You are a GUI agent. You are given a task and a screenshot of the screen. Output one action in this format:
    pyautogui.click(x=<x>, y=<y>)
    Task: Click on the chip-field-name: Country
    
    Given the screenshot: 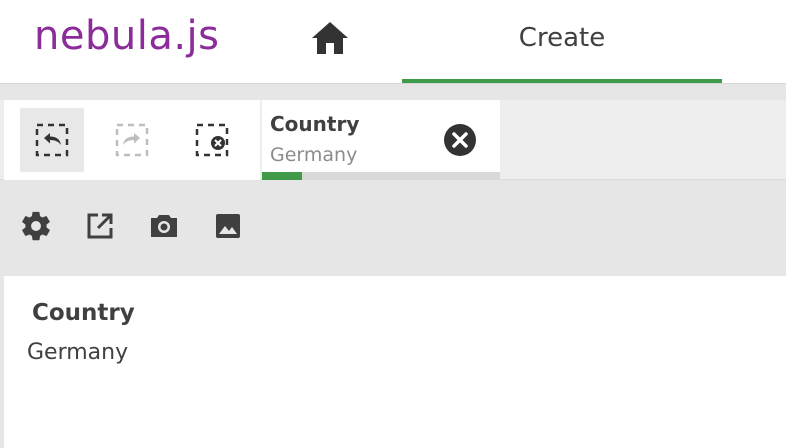 What is the action you would take?
    pyautogui.click(x=315, y=124)
    